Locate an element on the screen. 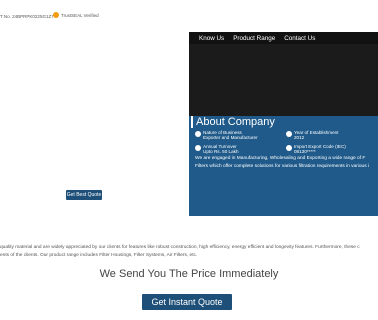 The height and width of the screenshot is (320, 378). banner-image is located at coordinates (283, 80).